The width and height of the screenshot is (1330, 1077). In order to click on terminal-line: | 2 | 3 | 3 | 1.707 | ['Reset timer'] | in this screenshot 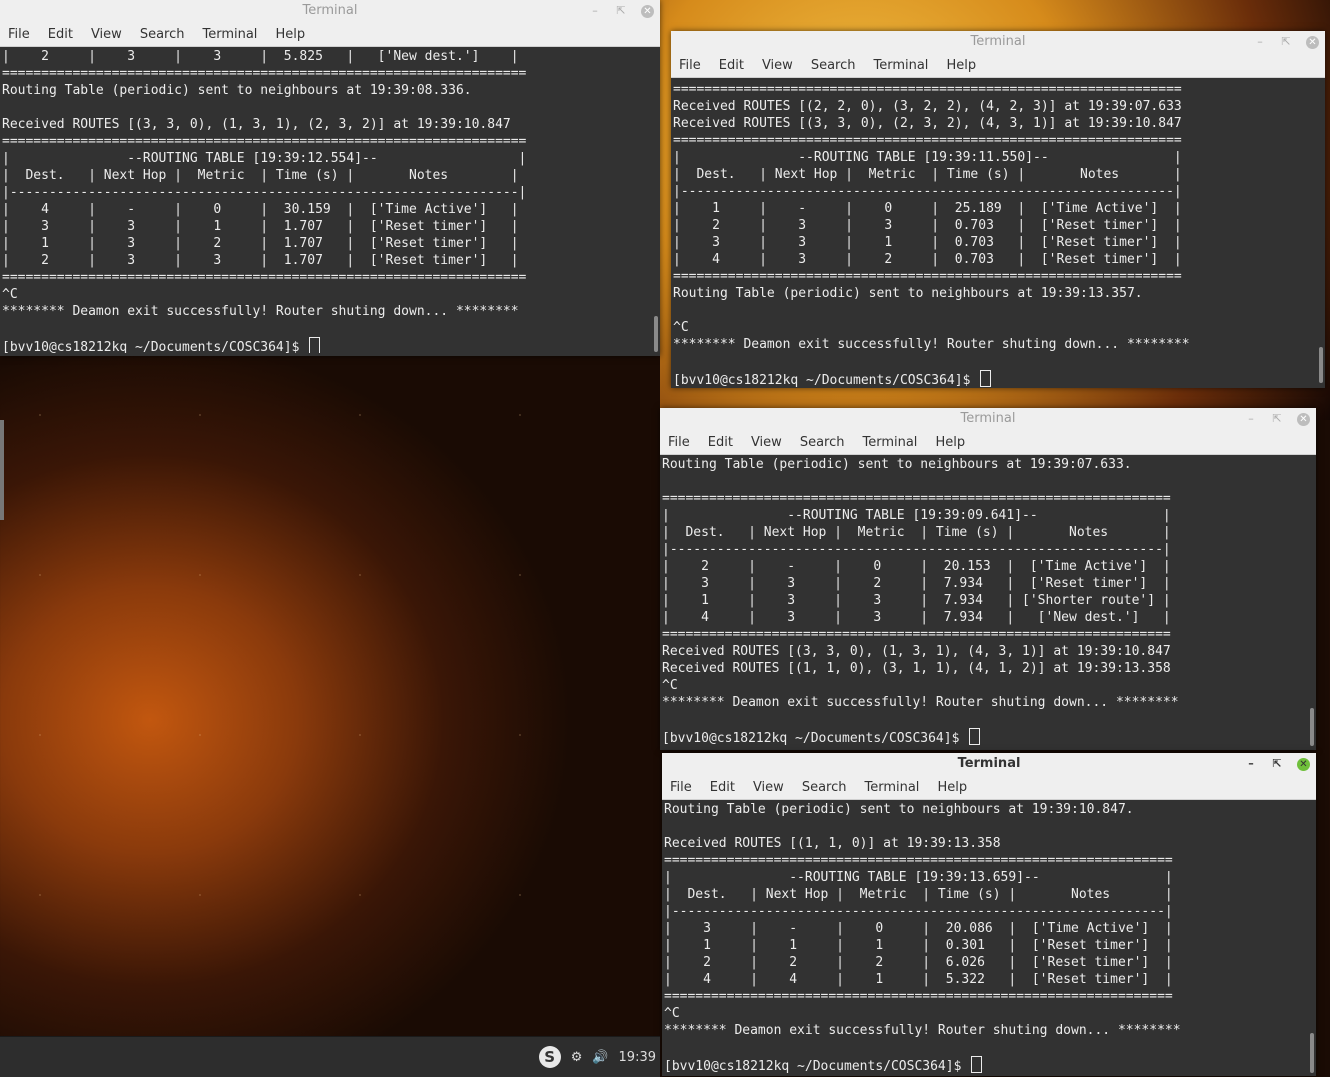, I will do `click(260, 260)`.